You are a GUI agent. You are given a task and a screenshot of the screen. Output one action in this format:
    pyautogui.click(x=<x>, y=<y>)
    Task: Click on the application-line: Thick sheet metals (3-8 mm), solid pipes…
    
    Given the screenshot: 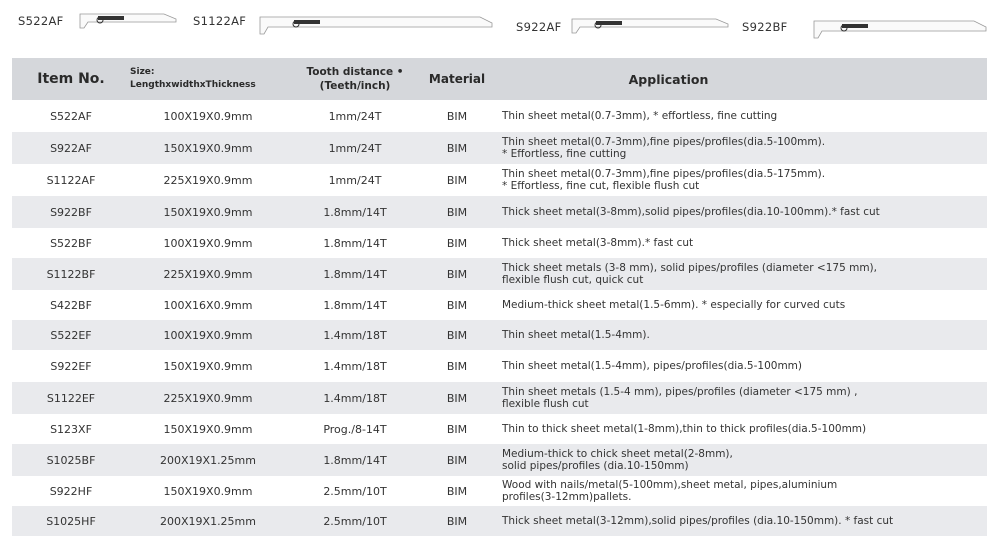 What is the action you would take?
    pyautogui.click(x=689, y=267)
    